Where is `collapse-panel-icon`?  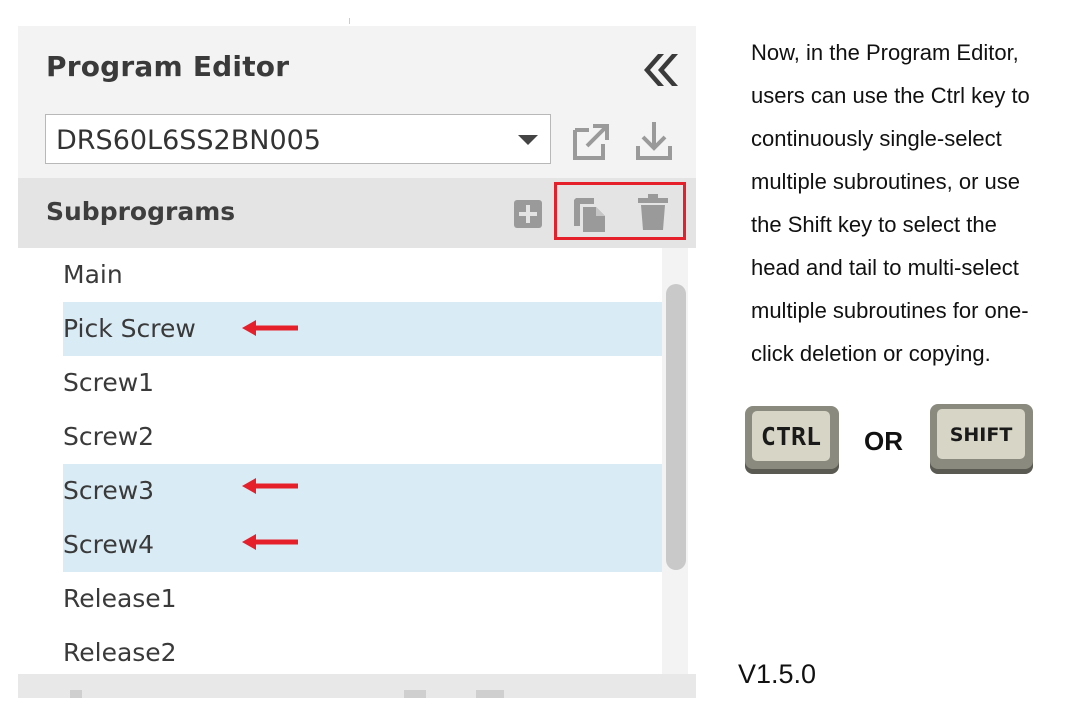
collapse-panel-icon is located at coordinates (658, 70).